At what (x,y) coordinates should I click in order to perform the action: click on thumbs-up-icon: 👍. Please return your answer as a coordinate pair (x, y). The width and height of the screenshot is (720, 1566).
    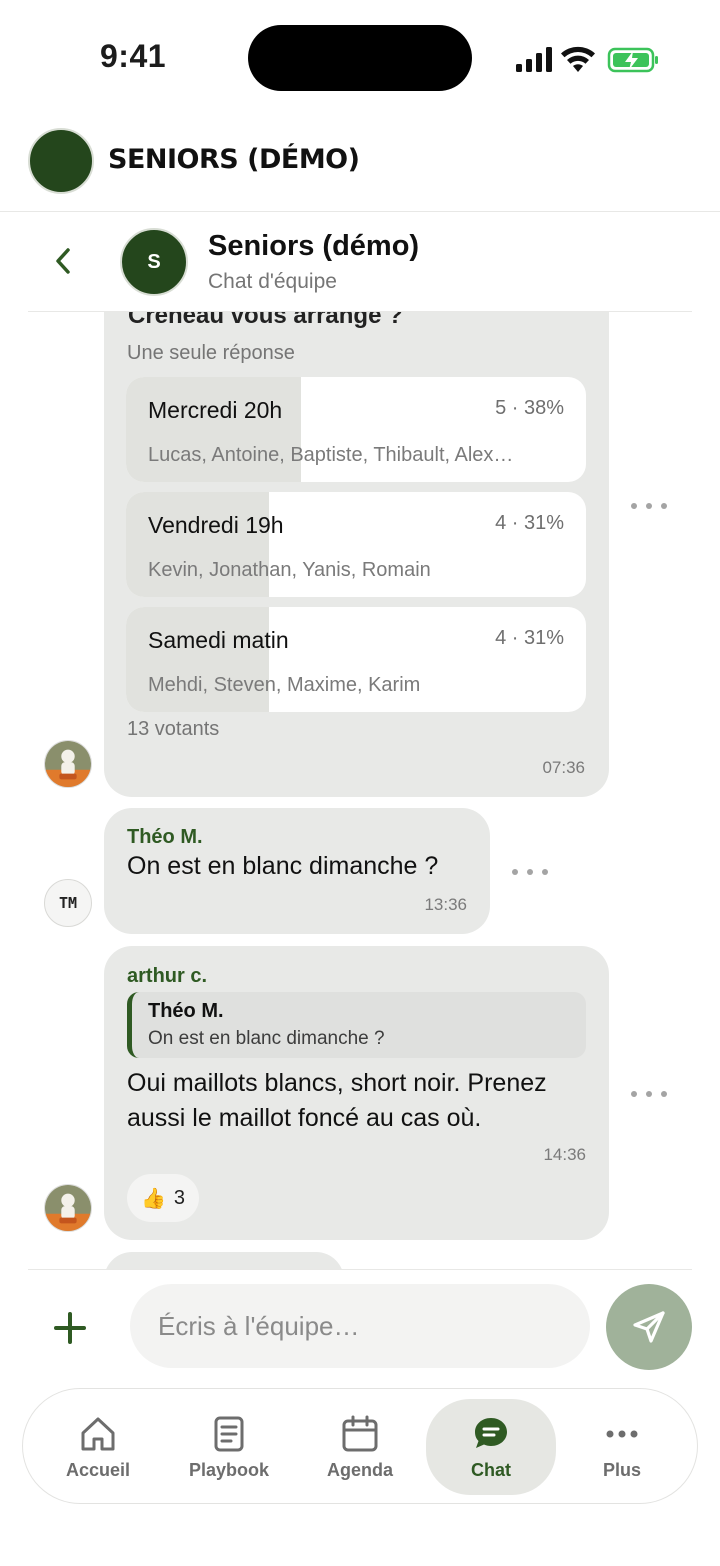
    Looking at the image, I should click on (153, 1198).